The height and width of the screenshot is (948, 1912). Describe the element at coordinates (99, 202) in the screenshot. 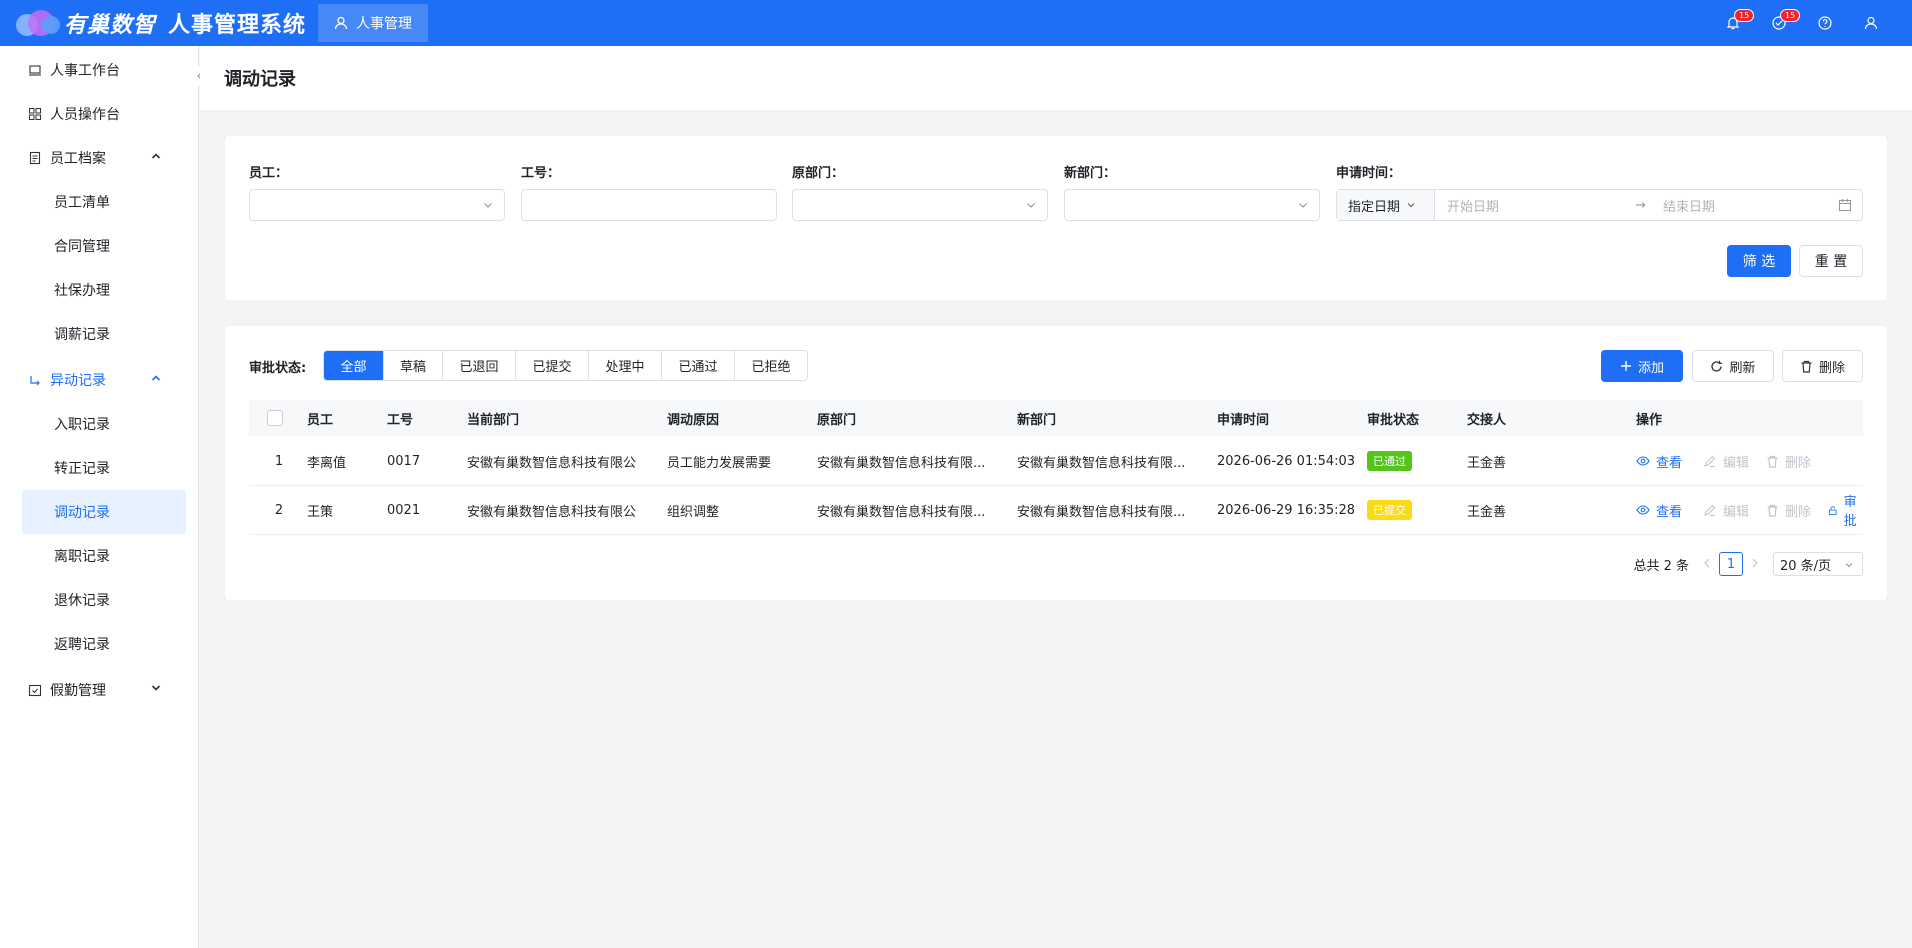

I see `sidebar-item-employee-list: 员工清单` at that location.